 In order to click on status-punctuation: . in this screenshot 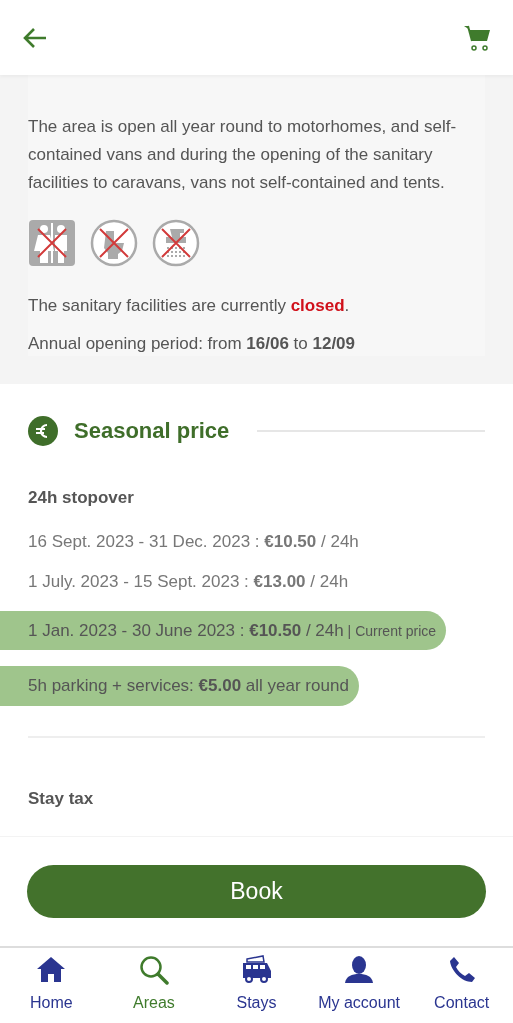, I will do `click(347, 305)`.